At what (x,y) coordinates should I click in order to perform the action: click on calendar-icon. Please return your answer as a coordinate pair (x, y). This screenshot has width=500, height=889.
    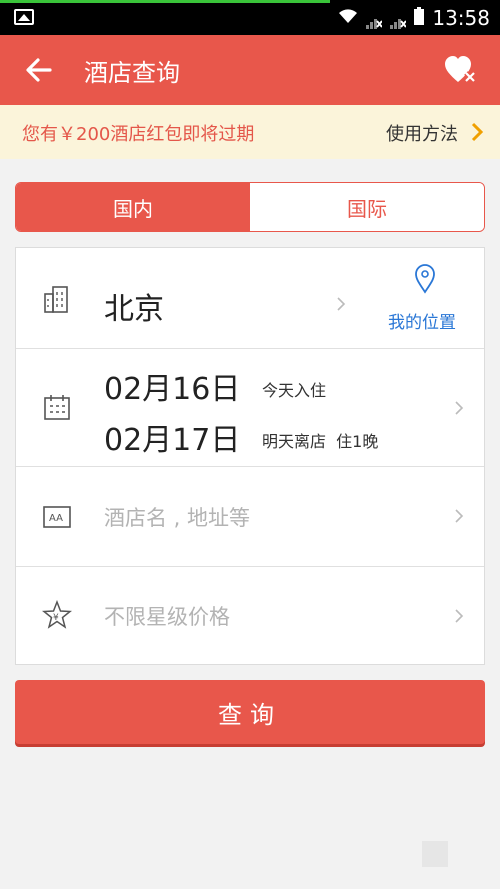
    Looking at the image, I should click on (57, 407).